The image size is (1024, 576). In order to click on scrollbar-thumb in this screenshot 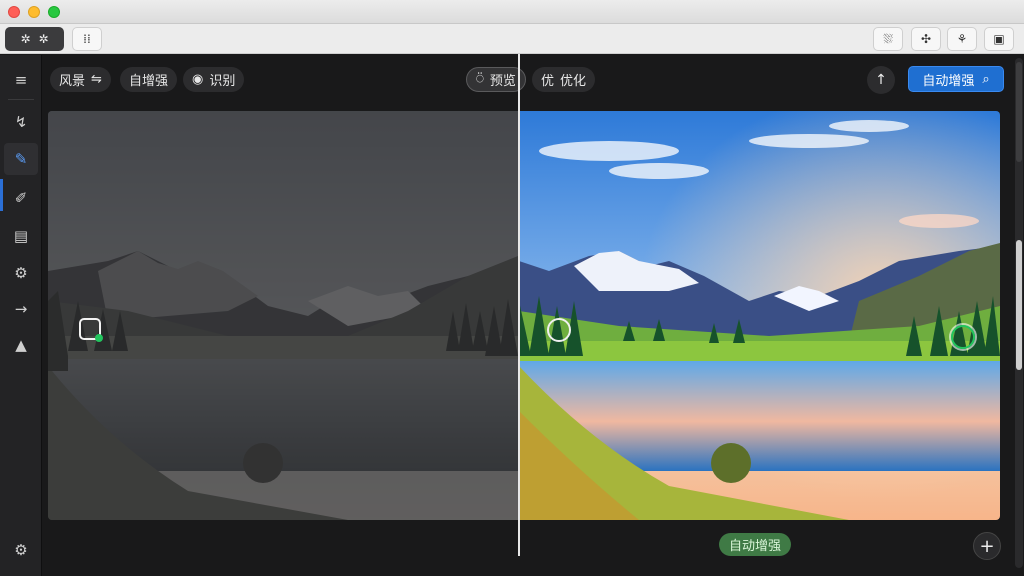, I will do `click(1019, 305)`.